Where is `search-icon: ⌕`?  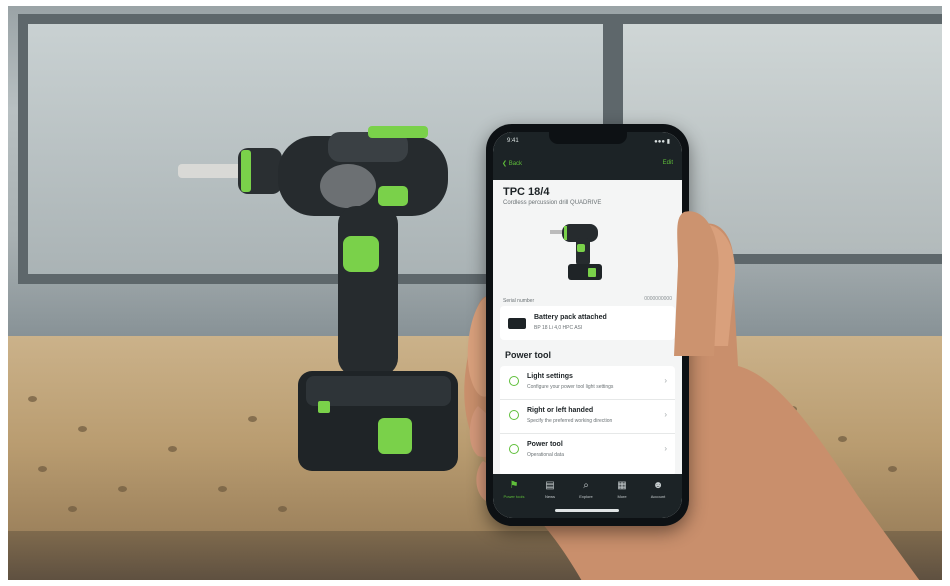 search-icon: ⌕ is located at coordinates (586, 485).